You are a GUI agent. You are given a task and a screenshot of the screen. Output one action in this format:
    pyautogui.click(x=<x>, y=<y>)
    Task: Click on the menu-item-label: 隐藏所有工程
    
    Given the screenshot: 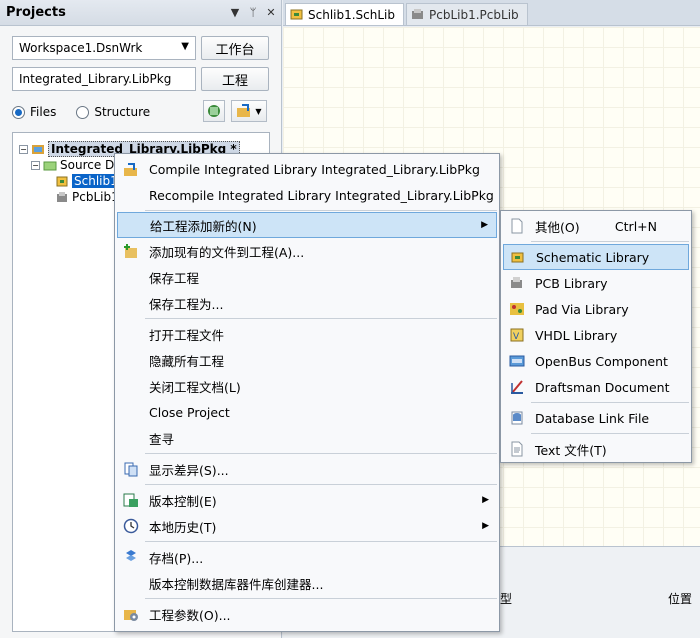 What is the action you would take?
    pyautogui.click(x=187, y=361)
    